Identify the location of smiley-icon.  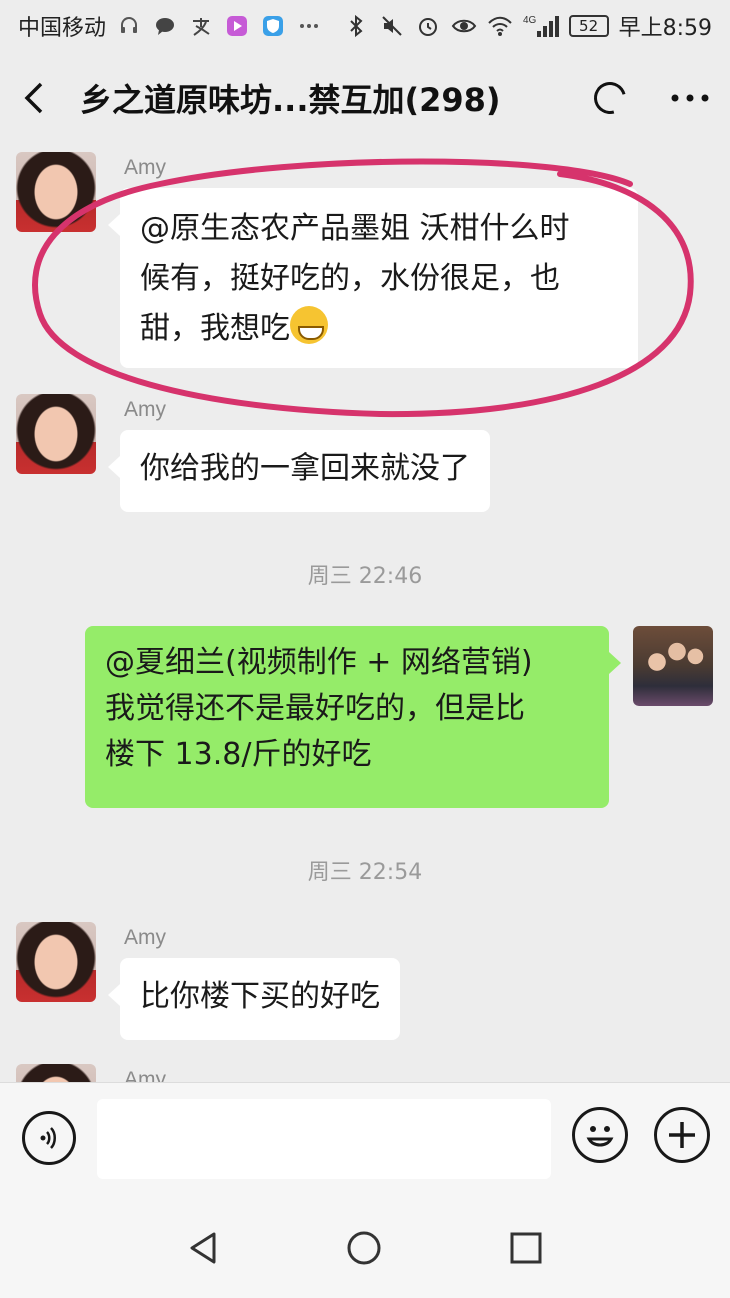
(600, 1136).